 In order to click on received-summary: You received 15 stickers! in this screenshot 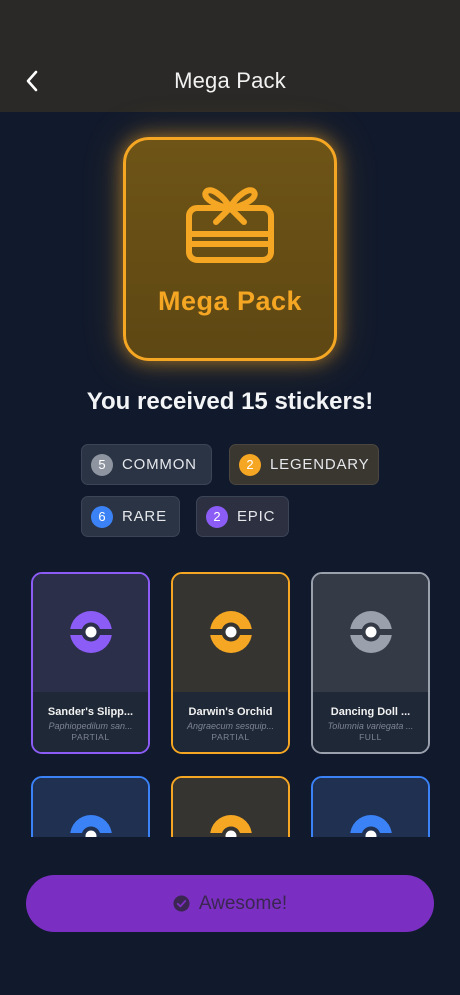, I will do `click(230, 401)`.